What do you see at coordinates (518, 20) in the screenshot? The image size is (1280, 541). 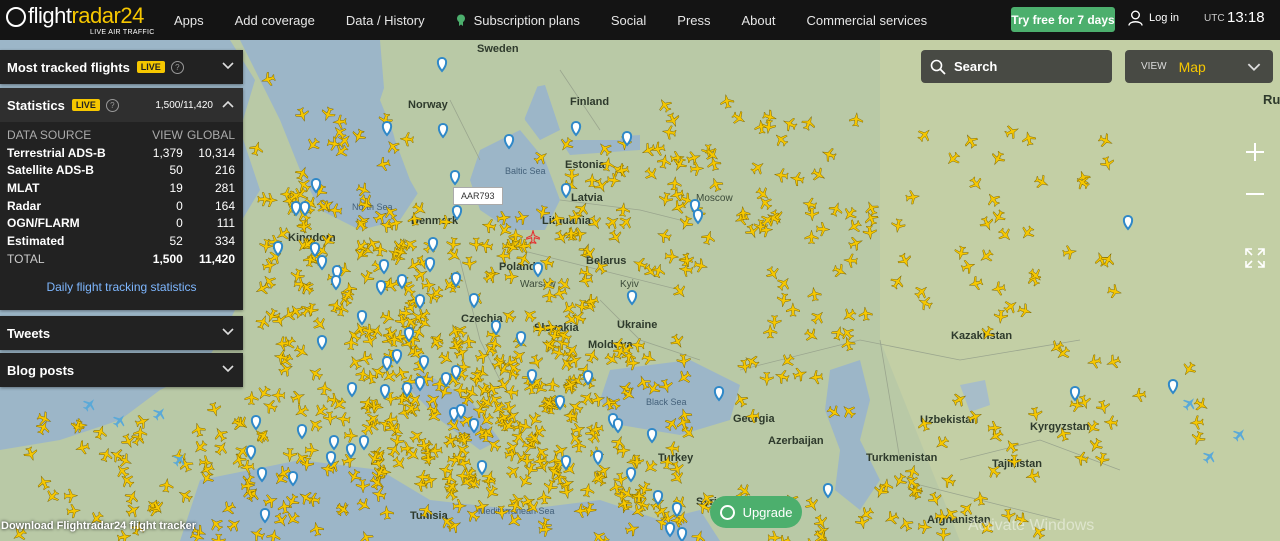 I see `nav-subscription-plans: Subscription plans` at bounding box center [518, 20].